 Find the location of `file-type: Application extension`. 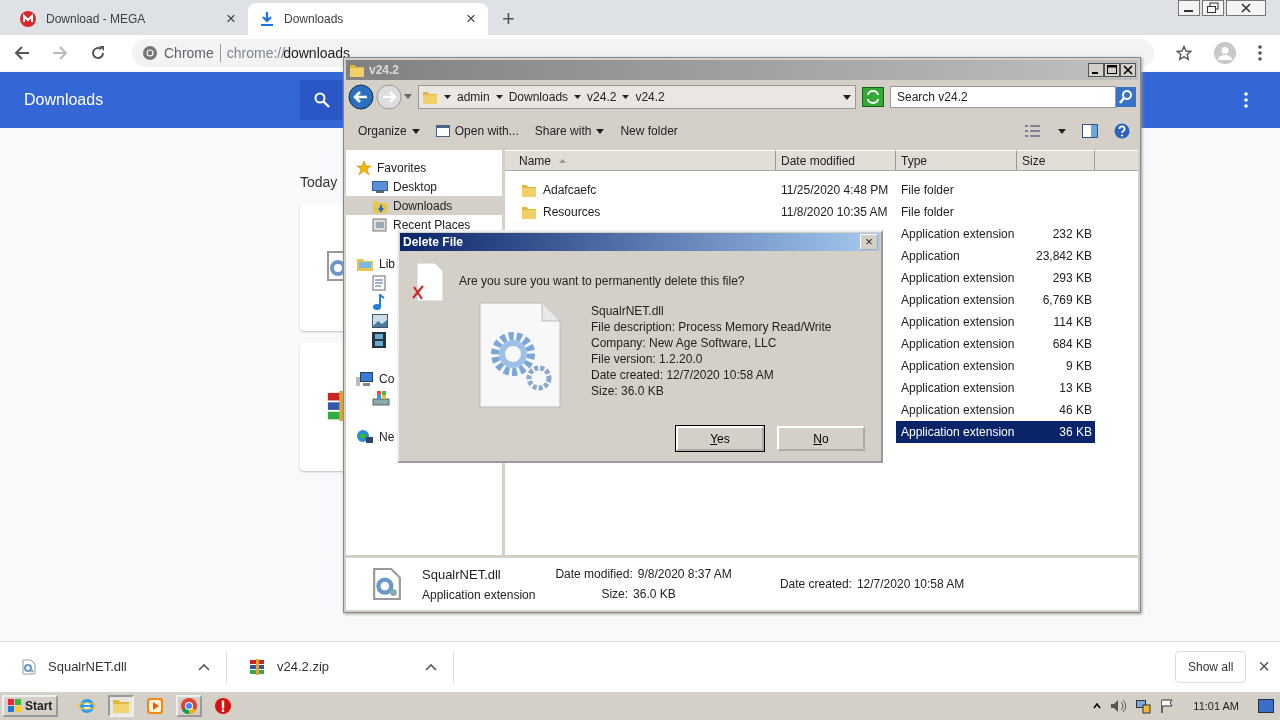

file-type: Application extension is located at coordinates (479, 594).